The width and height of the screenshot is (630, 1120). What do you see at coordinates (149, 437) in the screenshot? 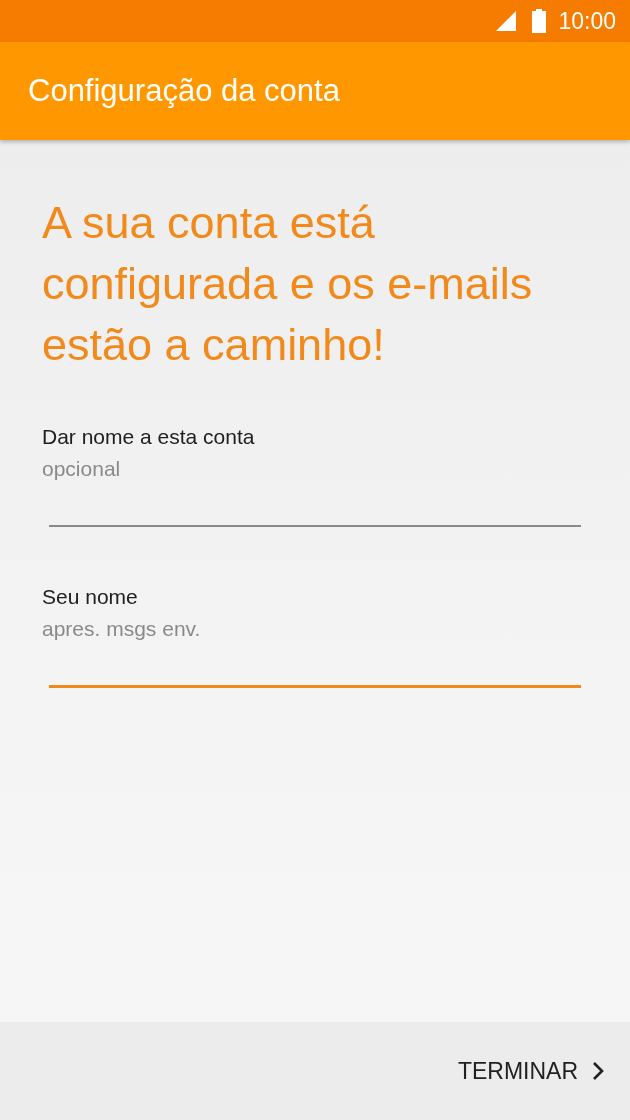
I see `field-label: Dar nome a esta conta` at bounding box center [149, 437].